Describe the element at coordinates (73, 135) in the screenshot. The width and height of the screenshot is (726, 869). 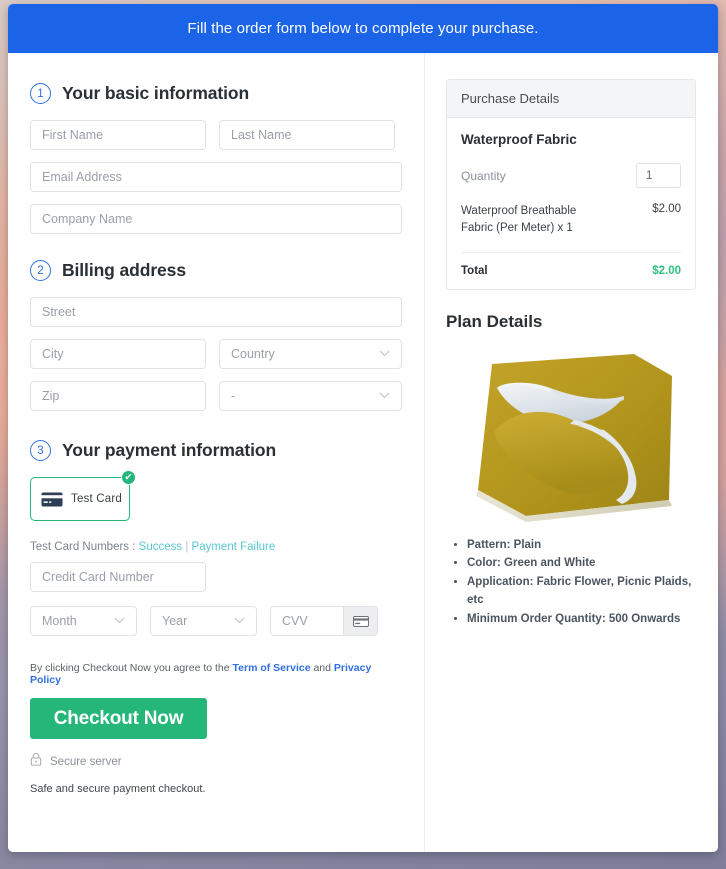
I see `first-name-placeholder: First Name` at that location.